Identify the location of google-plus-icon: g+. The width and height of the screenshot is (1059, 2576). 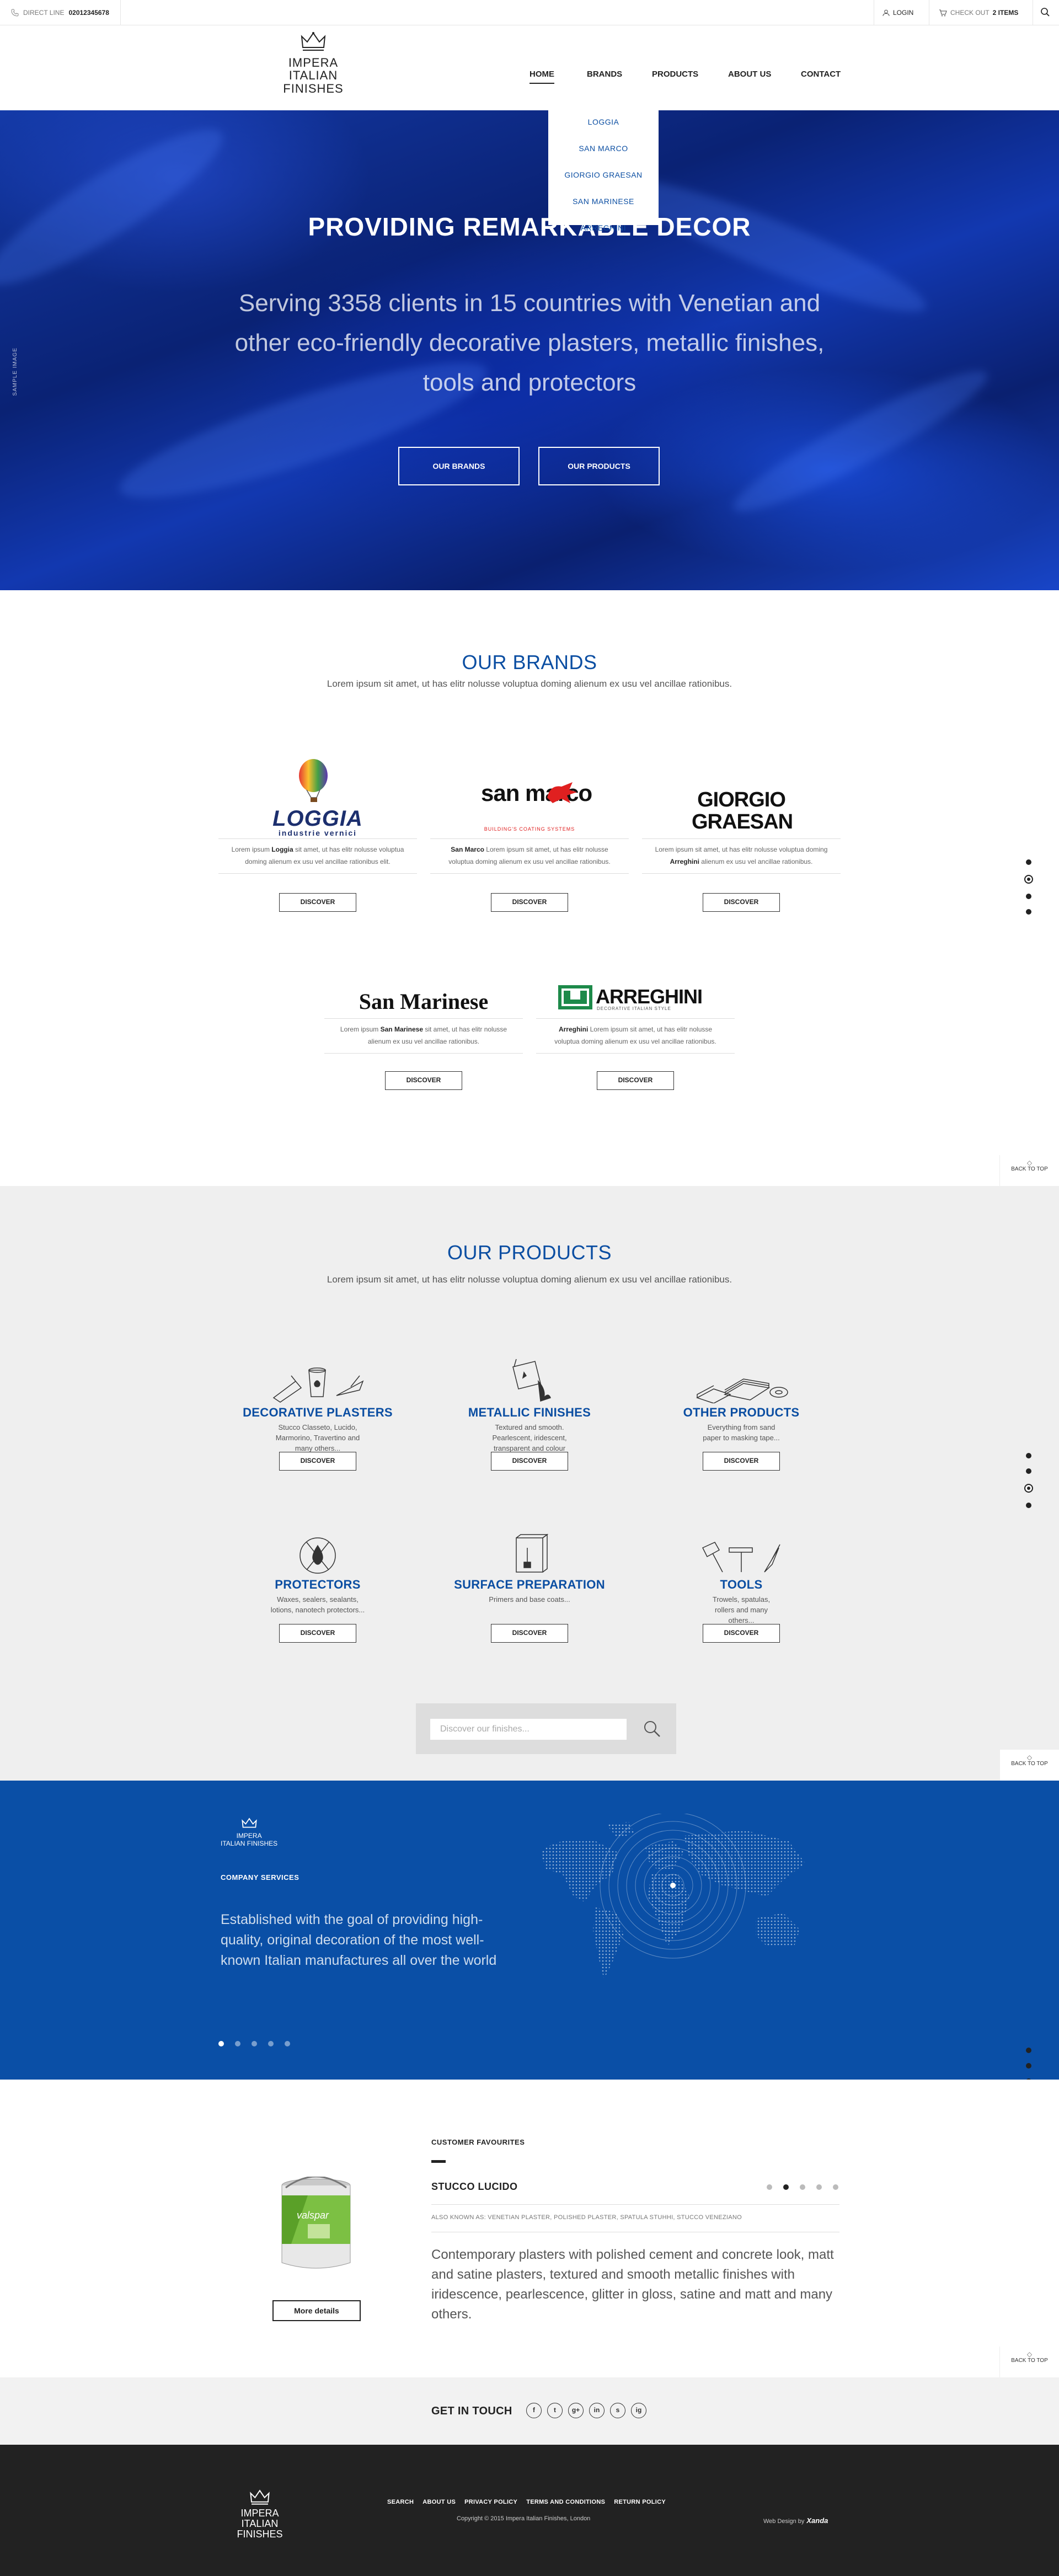
(576, 2410).